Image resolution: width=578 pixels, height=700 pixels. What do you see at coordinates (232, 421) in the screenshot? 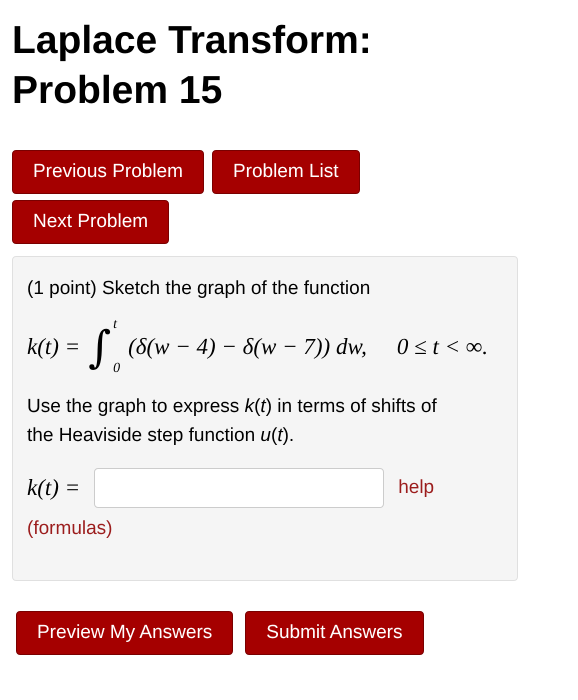
I see `problem-instruction: Use the graph to express k(t) in terms of shifts of the Heaviside step function u(t).` at bounding box center [232, 421].